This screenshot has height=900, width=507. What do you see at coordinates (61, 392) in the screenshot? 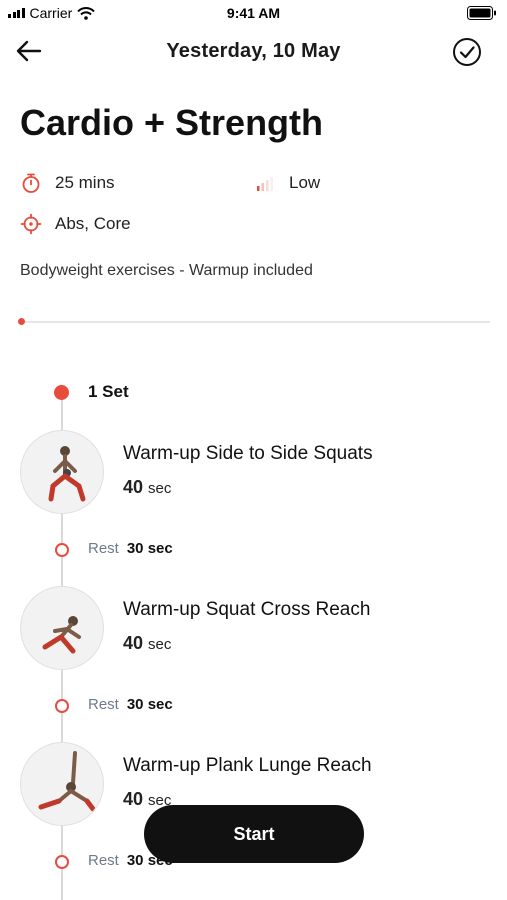
I see `set-marker-icon` at bounding box center [61, 392].